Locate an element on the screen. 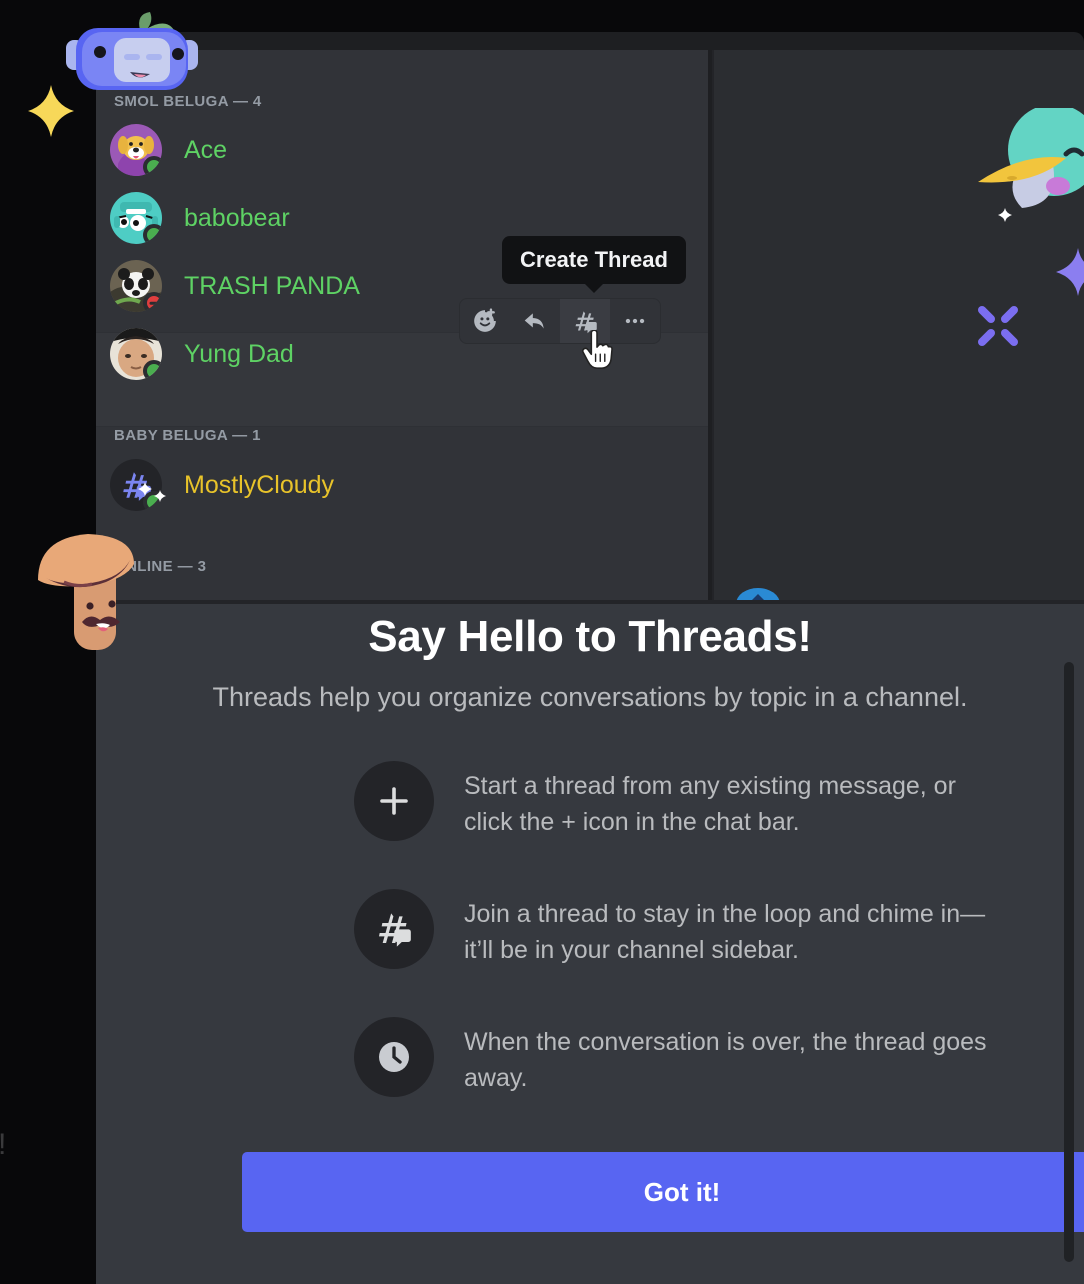 This screenshot has width=1084, height=1284. dog-avatar is located at coordinates (136, 150).